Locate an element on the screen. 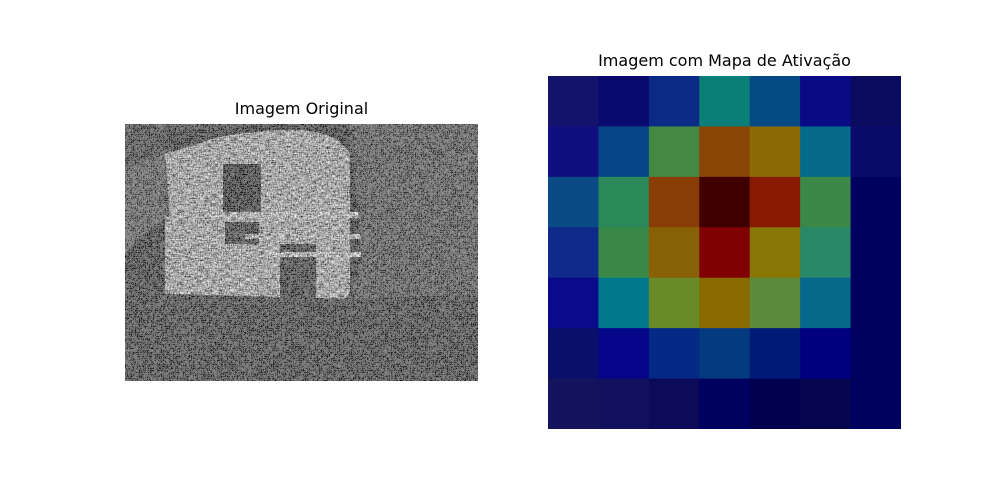 The height and width of the screenshot is (500, 1000). activation-map-title: Imagem com Mapa de Ativação is located at coordinates (724, 60).